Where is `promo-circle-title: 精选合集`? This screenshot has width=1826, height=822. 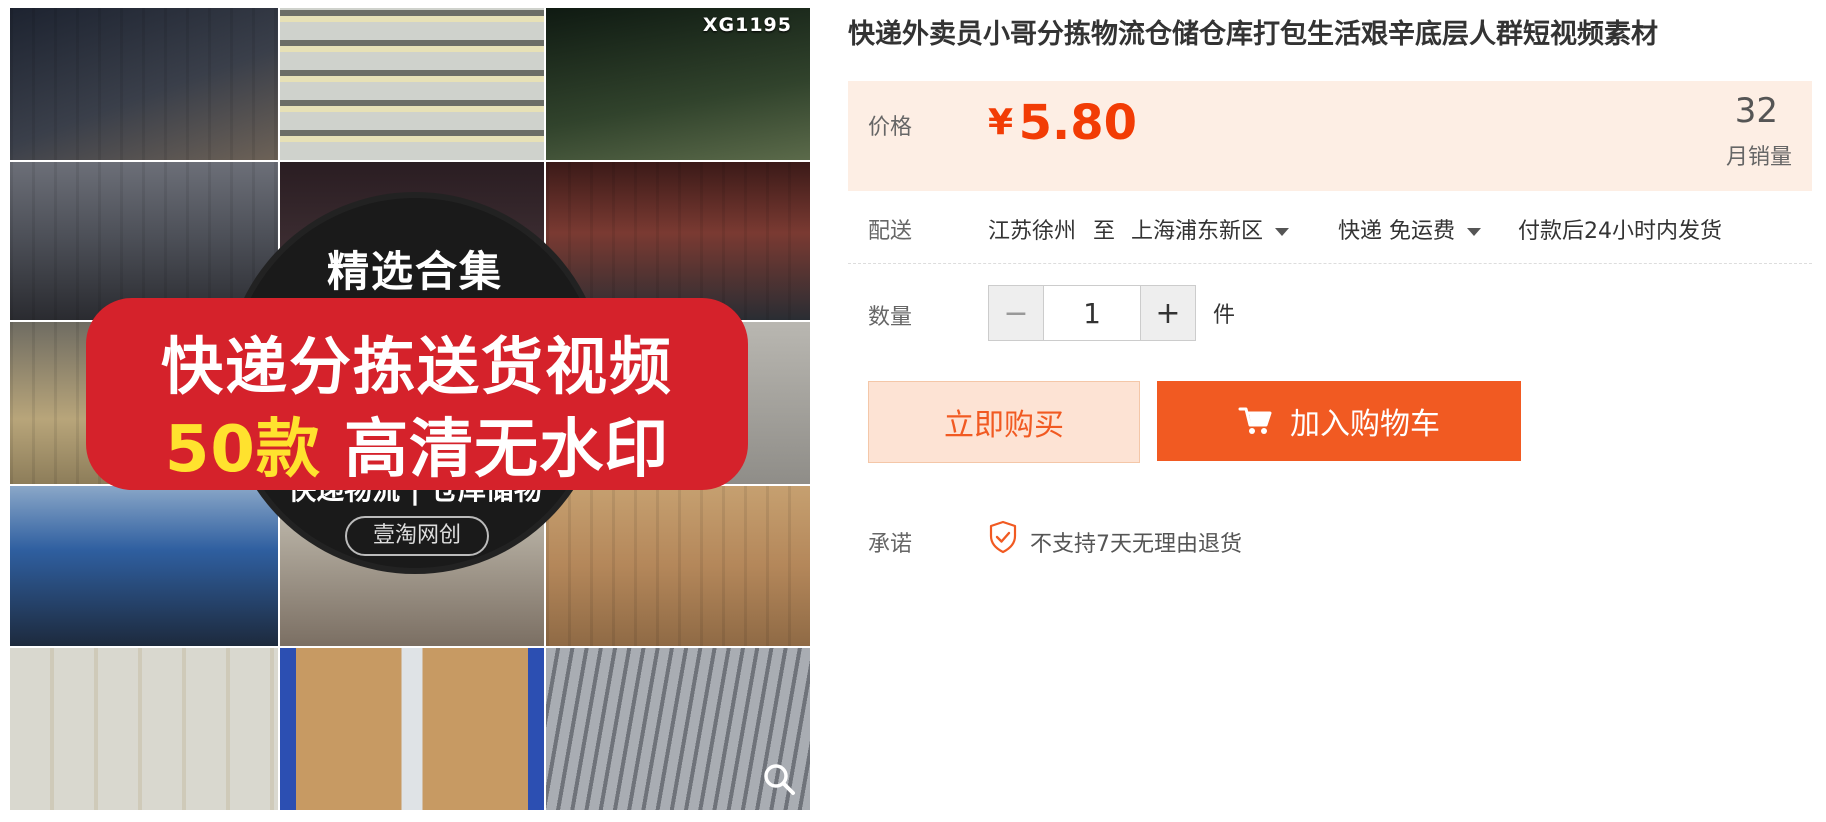 promo-circle-title: 精选合集 is located at coordinates (414, 271).